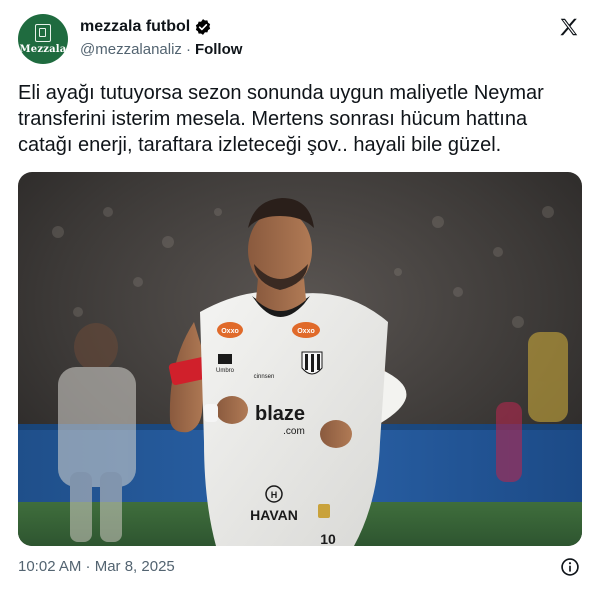 Image resolution: width=600 pixels, height=596 pixels. What do you see at coordinates (274, 515) in the screenshot?
I see `shorts-sponsor: HAVAN` at bounding box center [274, 515].